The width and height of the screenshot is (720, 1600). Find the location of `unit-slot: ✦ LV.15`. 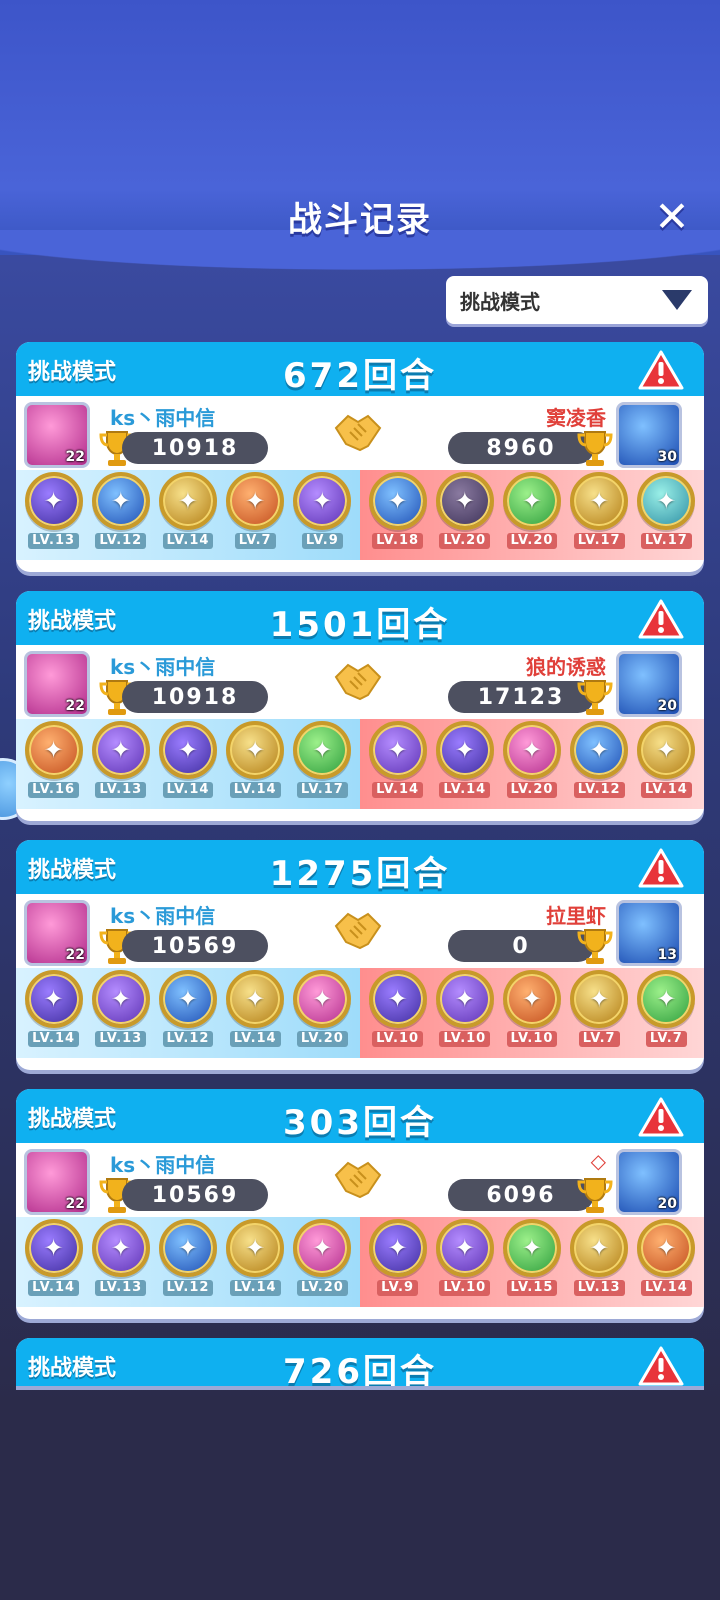

unit-slot: ✦ LV.15 is located at coordinates (532, 1257).